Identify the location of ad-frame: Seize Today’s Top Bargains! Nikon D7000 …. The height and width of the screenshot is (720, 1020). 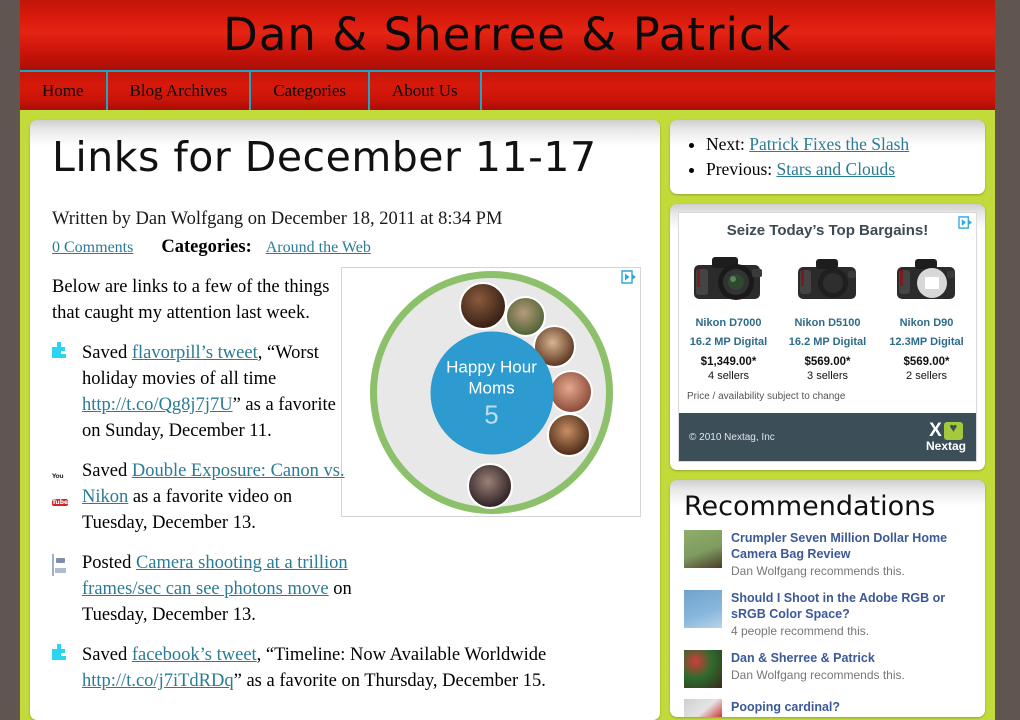
(827, 337).